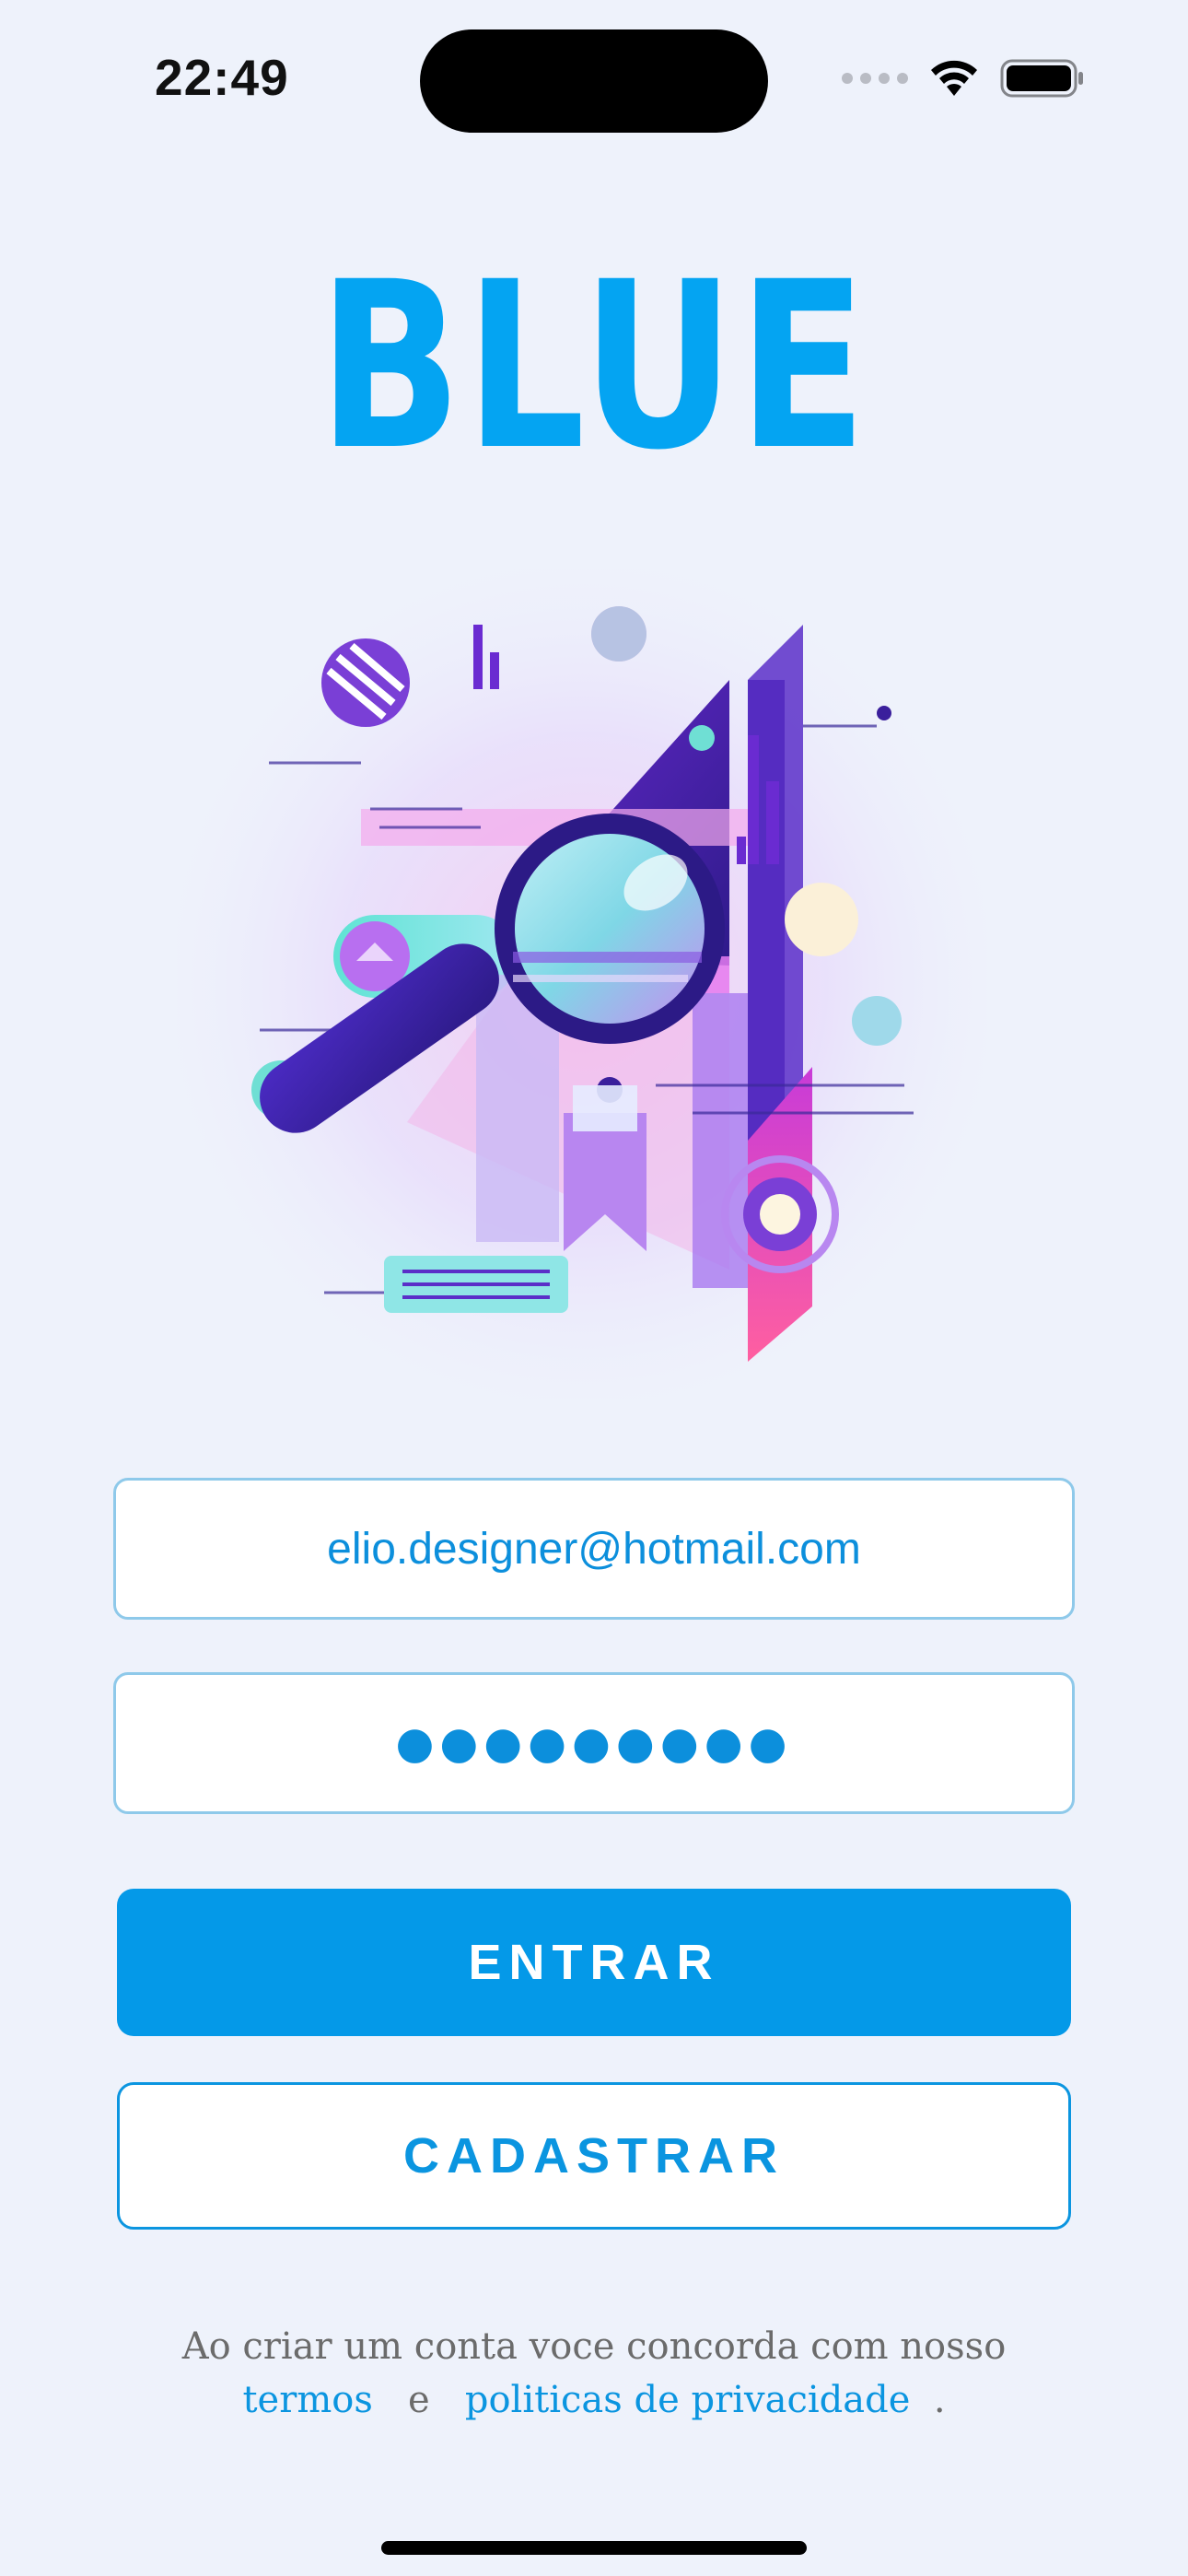  Describe the element at coordinates (688, 2400) in the screenshot. I see `privacy-link: politicas de privacidade` at that location.